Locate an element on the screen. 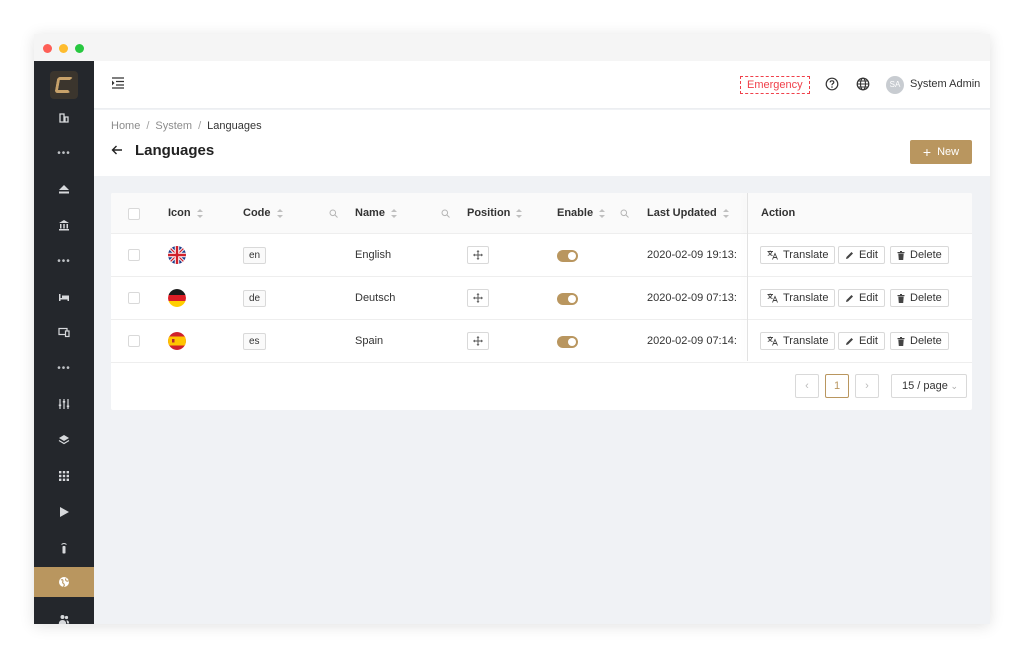 This screenshot has width=1024, height=658. page-title: Languages is located at coordinates (175, 150).